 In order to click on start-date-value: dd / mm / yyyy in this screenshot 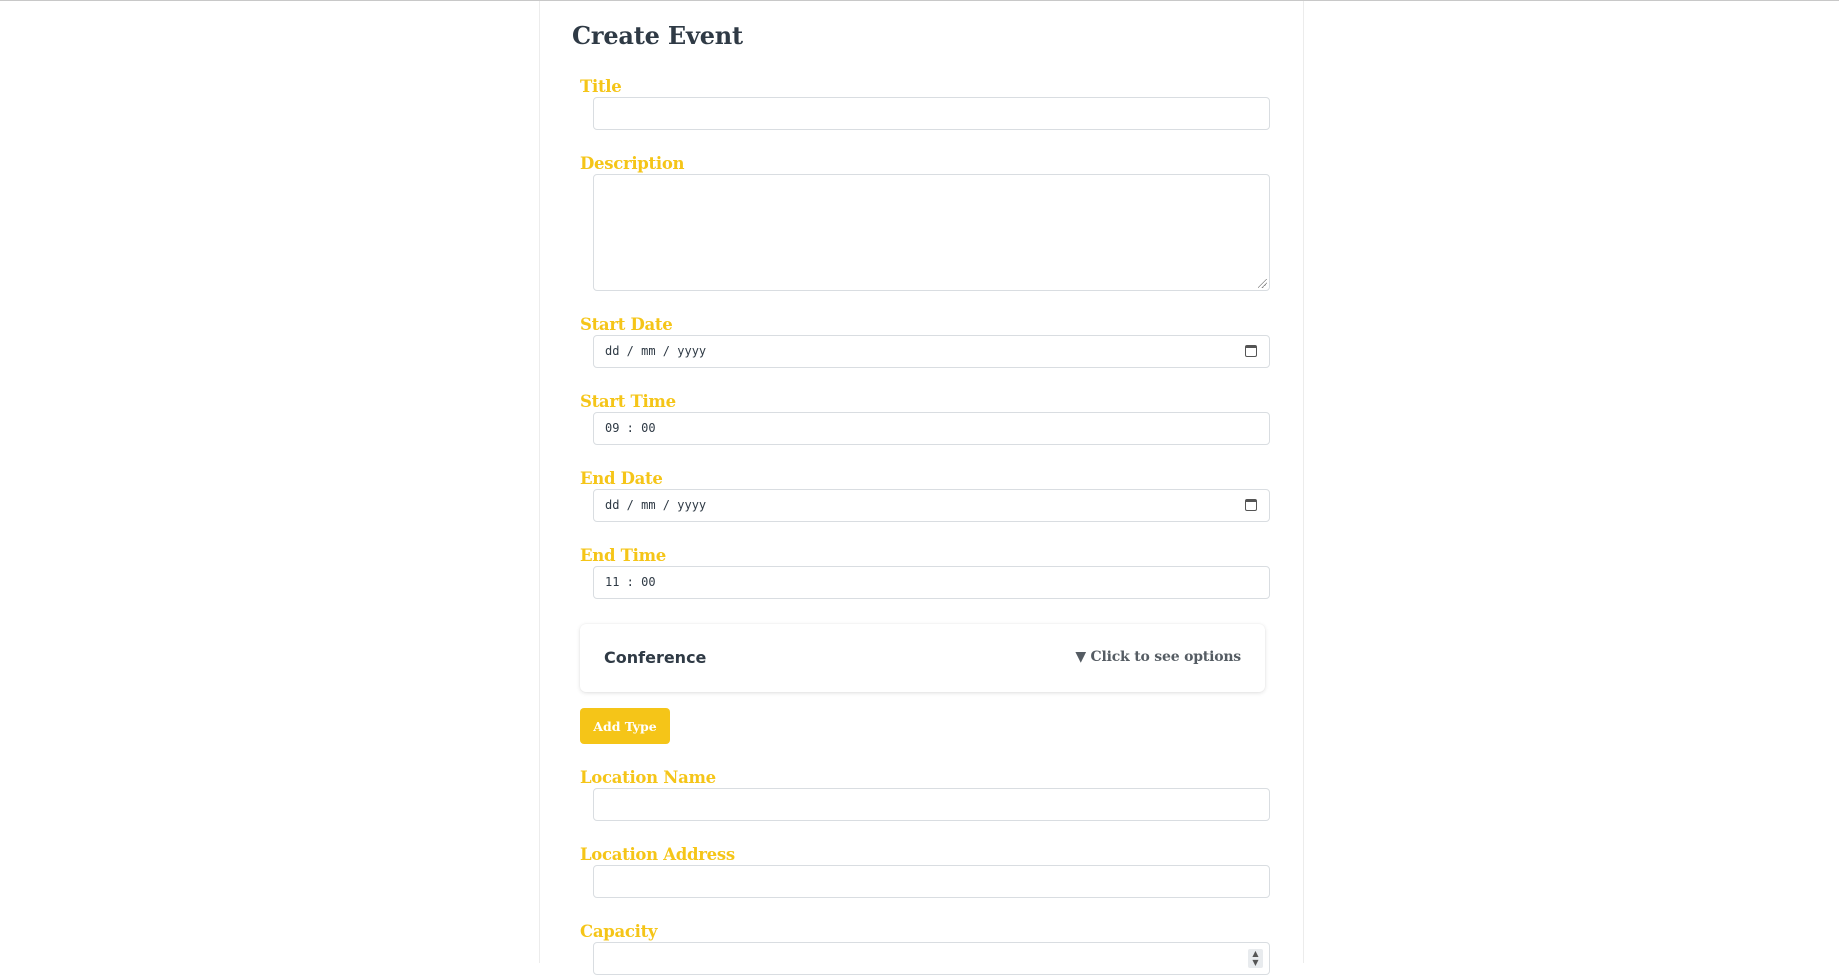, I will do `click(656, 351)`.